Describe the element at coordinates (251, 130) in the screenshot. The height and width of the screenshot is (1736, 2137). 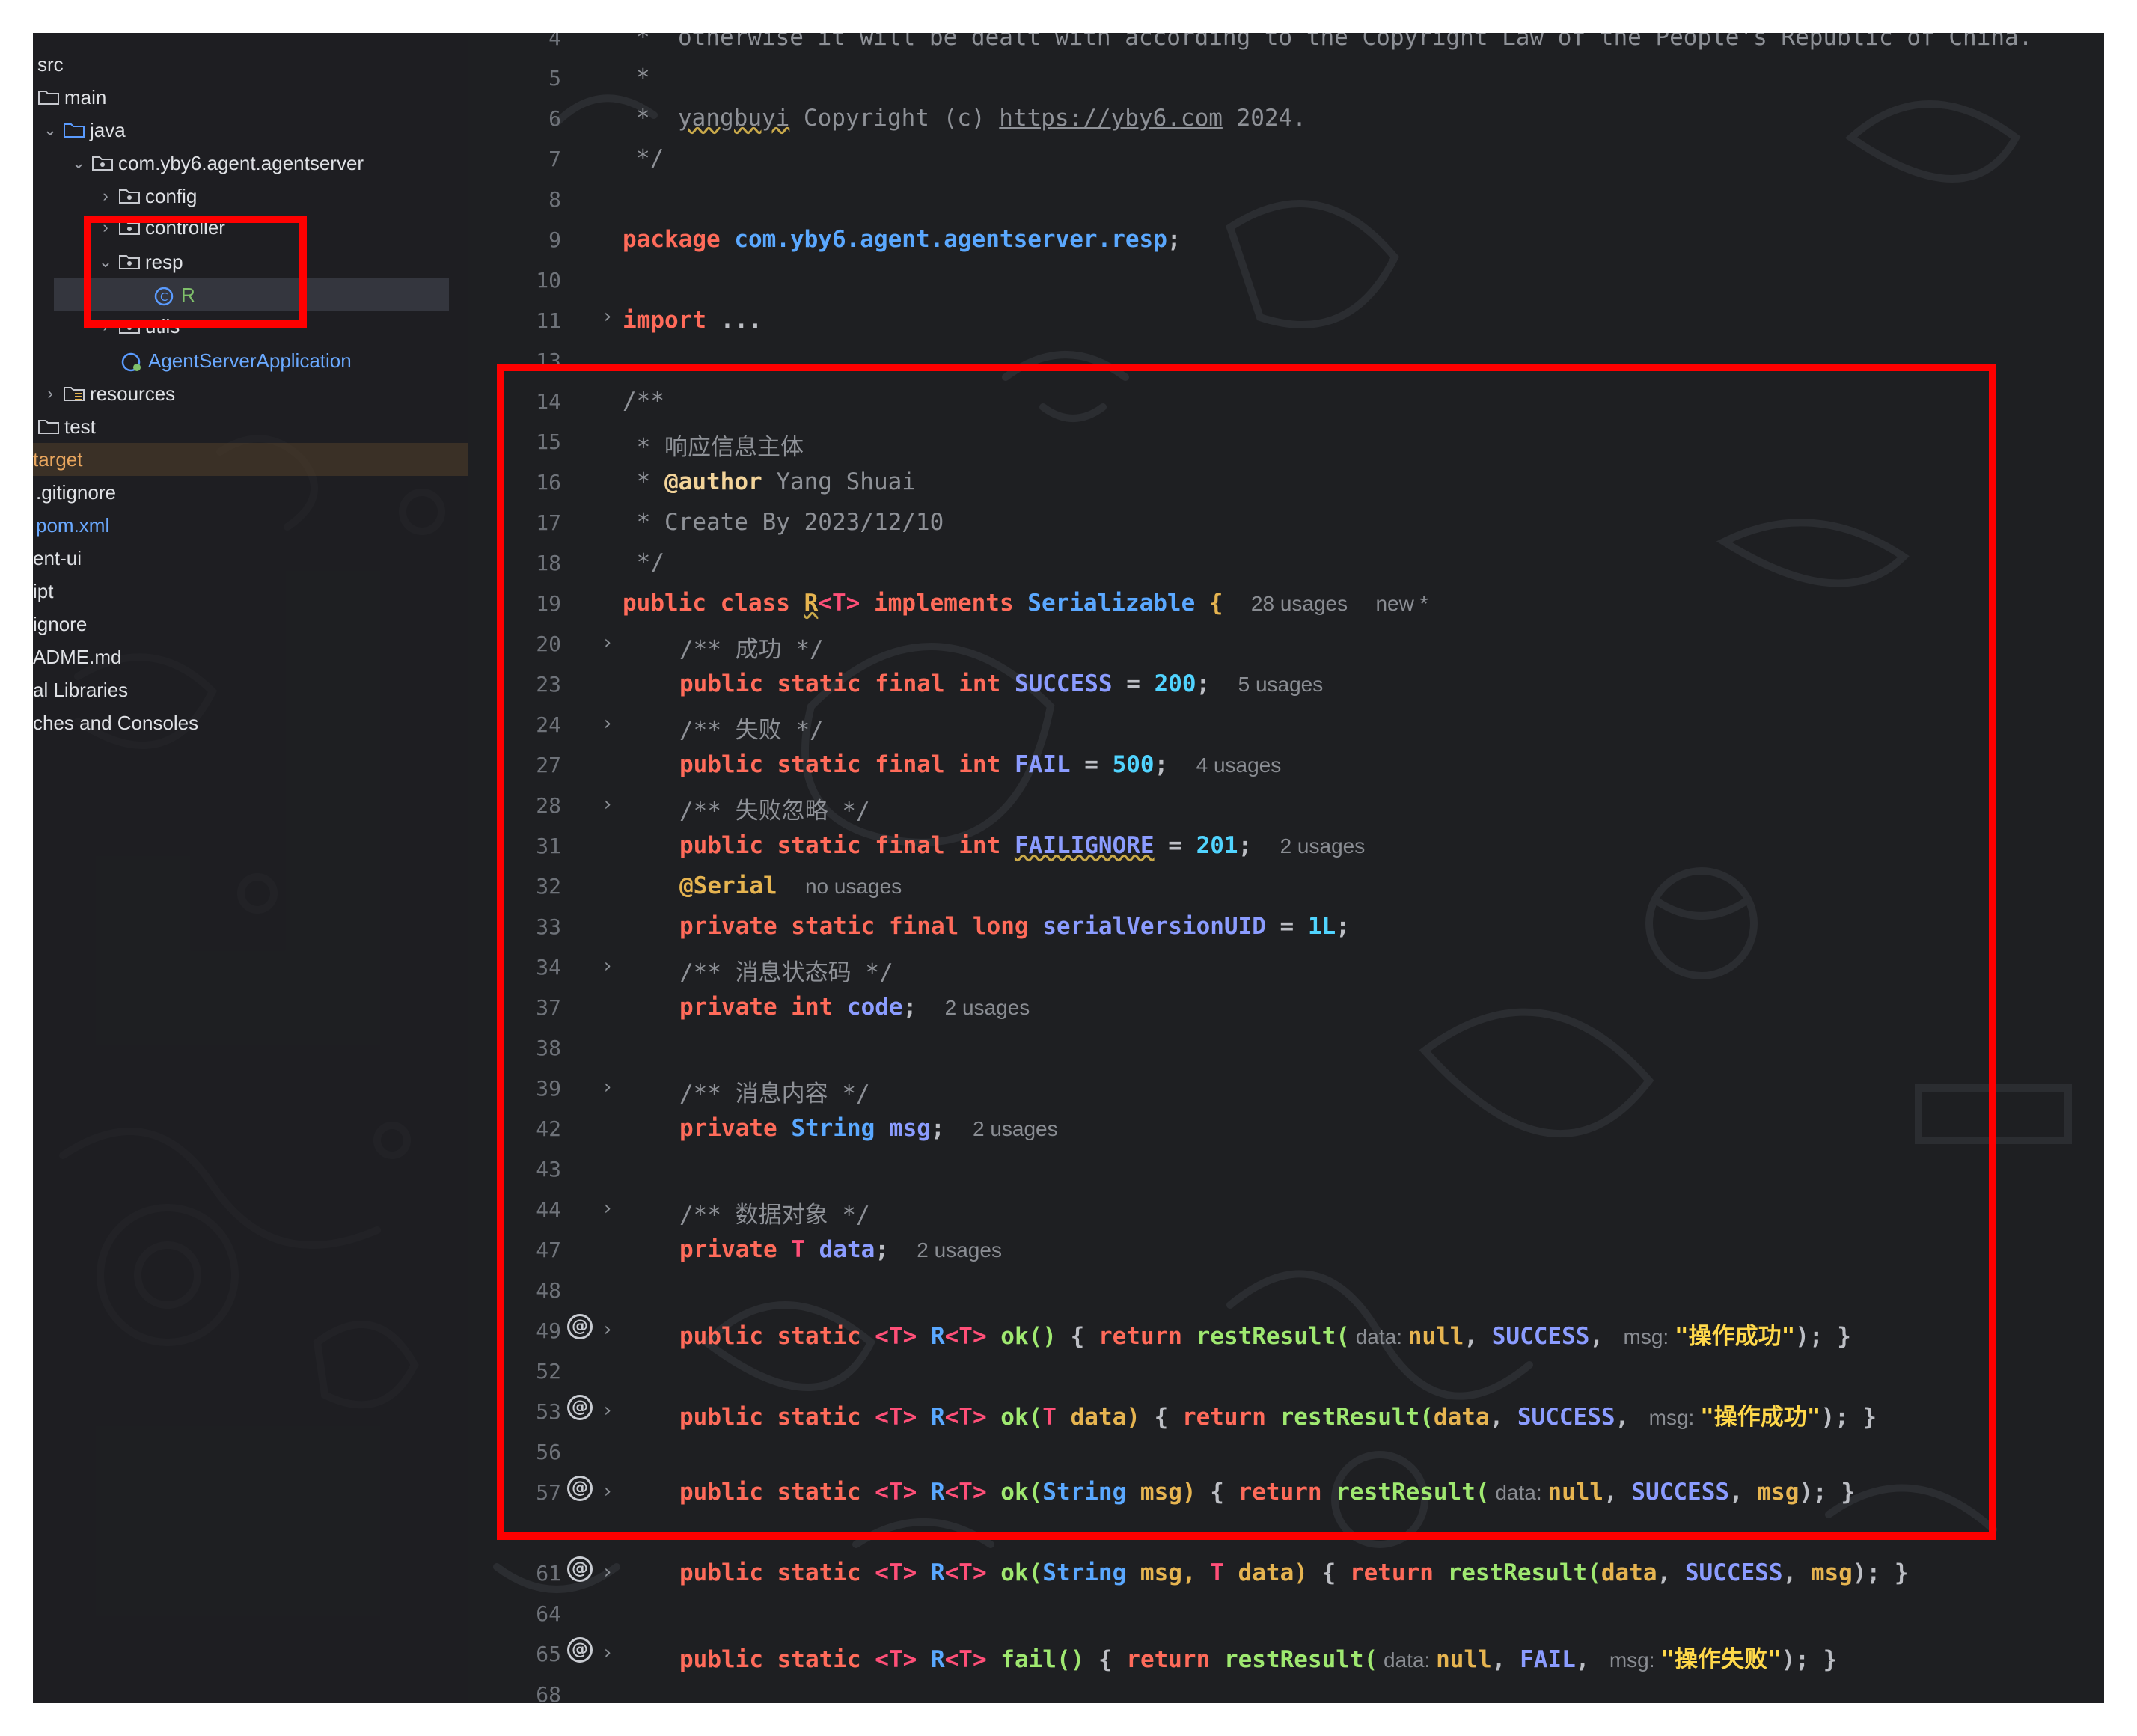
I see `tree-item-java: ⌄ java` at that location.